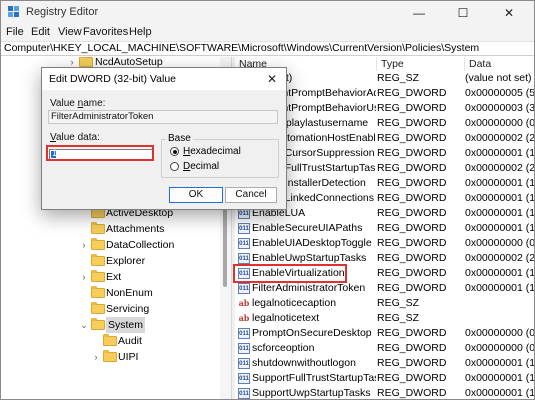 The image size is (535, 400). Describe the element at coordinates (312, 243) in the screenshot. I see `value-name: EnableUIADesktopToggle` at that location.